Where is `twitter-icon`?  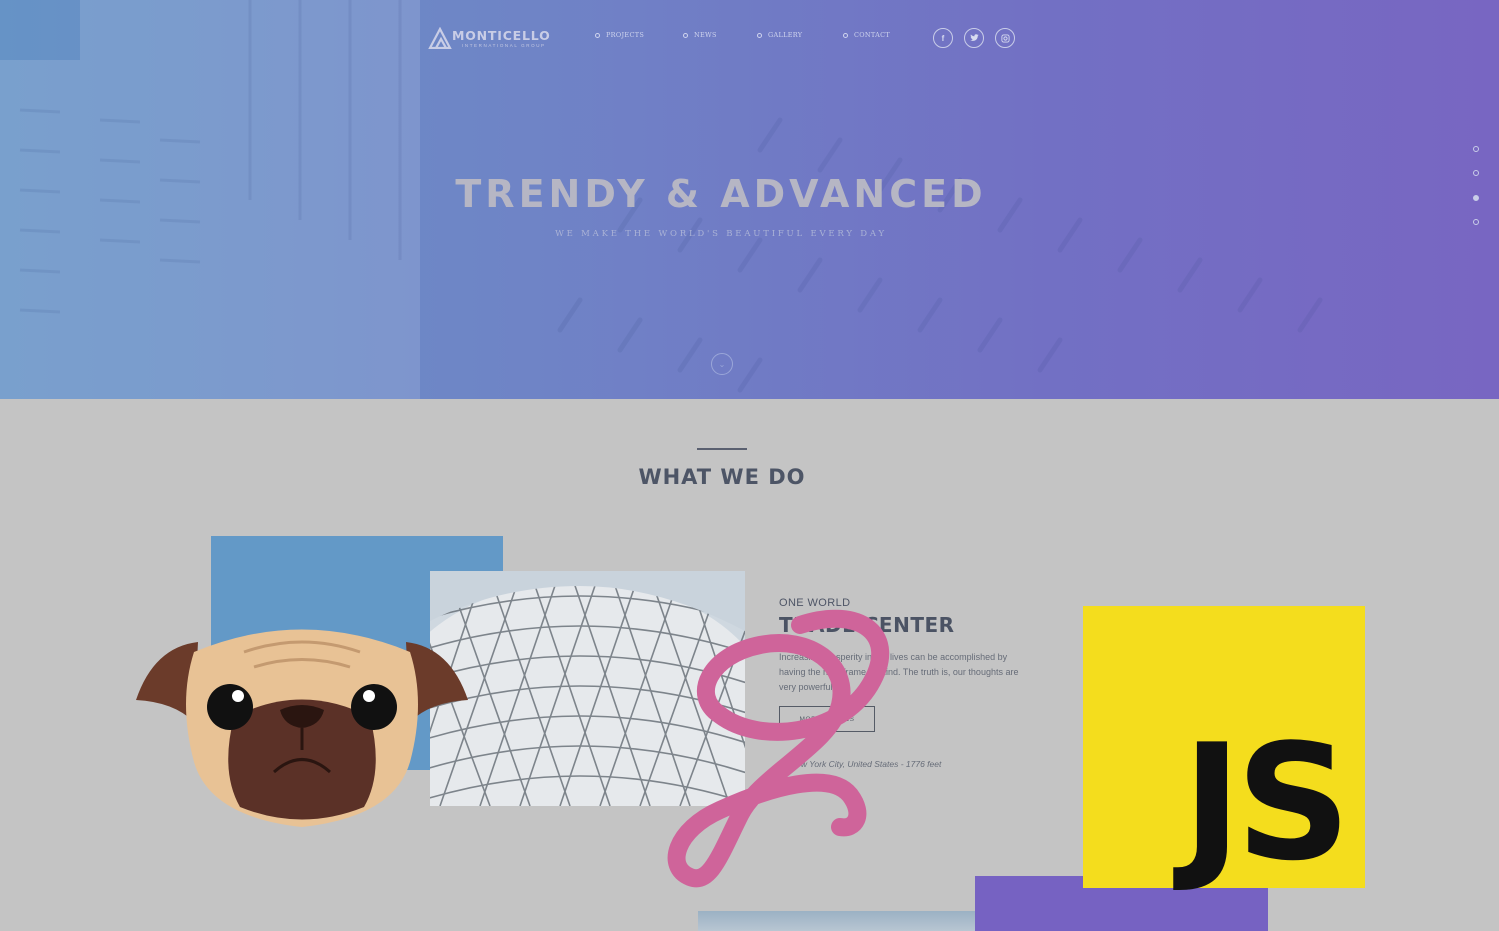
twitter-icon is located at coordinates (974, 38).